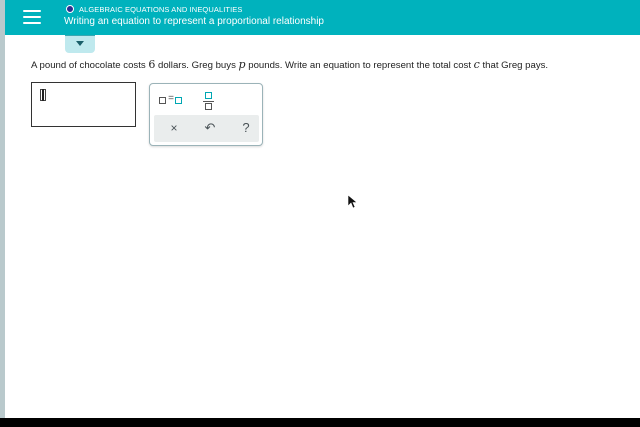 The image size is (640, 427). What do you see at coordinates (161, 9) in the screenshot?
I see `topic-label: ALGEBRAIC EQUATIONS AND INEQUALITIES` at bounding box center [161, 9].